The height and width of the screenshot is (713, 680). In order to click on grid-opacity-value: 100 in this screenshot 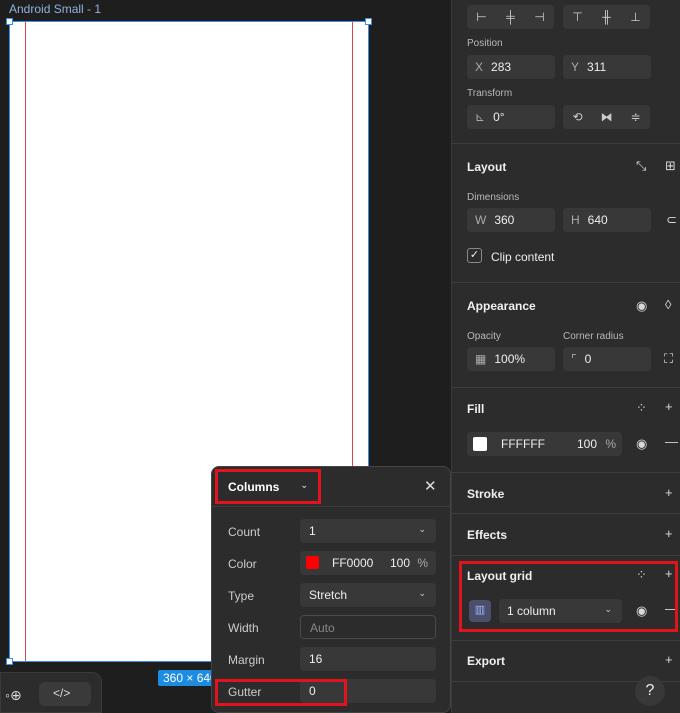, I will do `click(400, 563)`.